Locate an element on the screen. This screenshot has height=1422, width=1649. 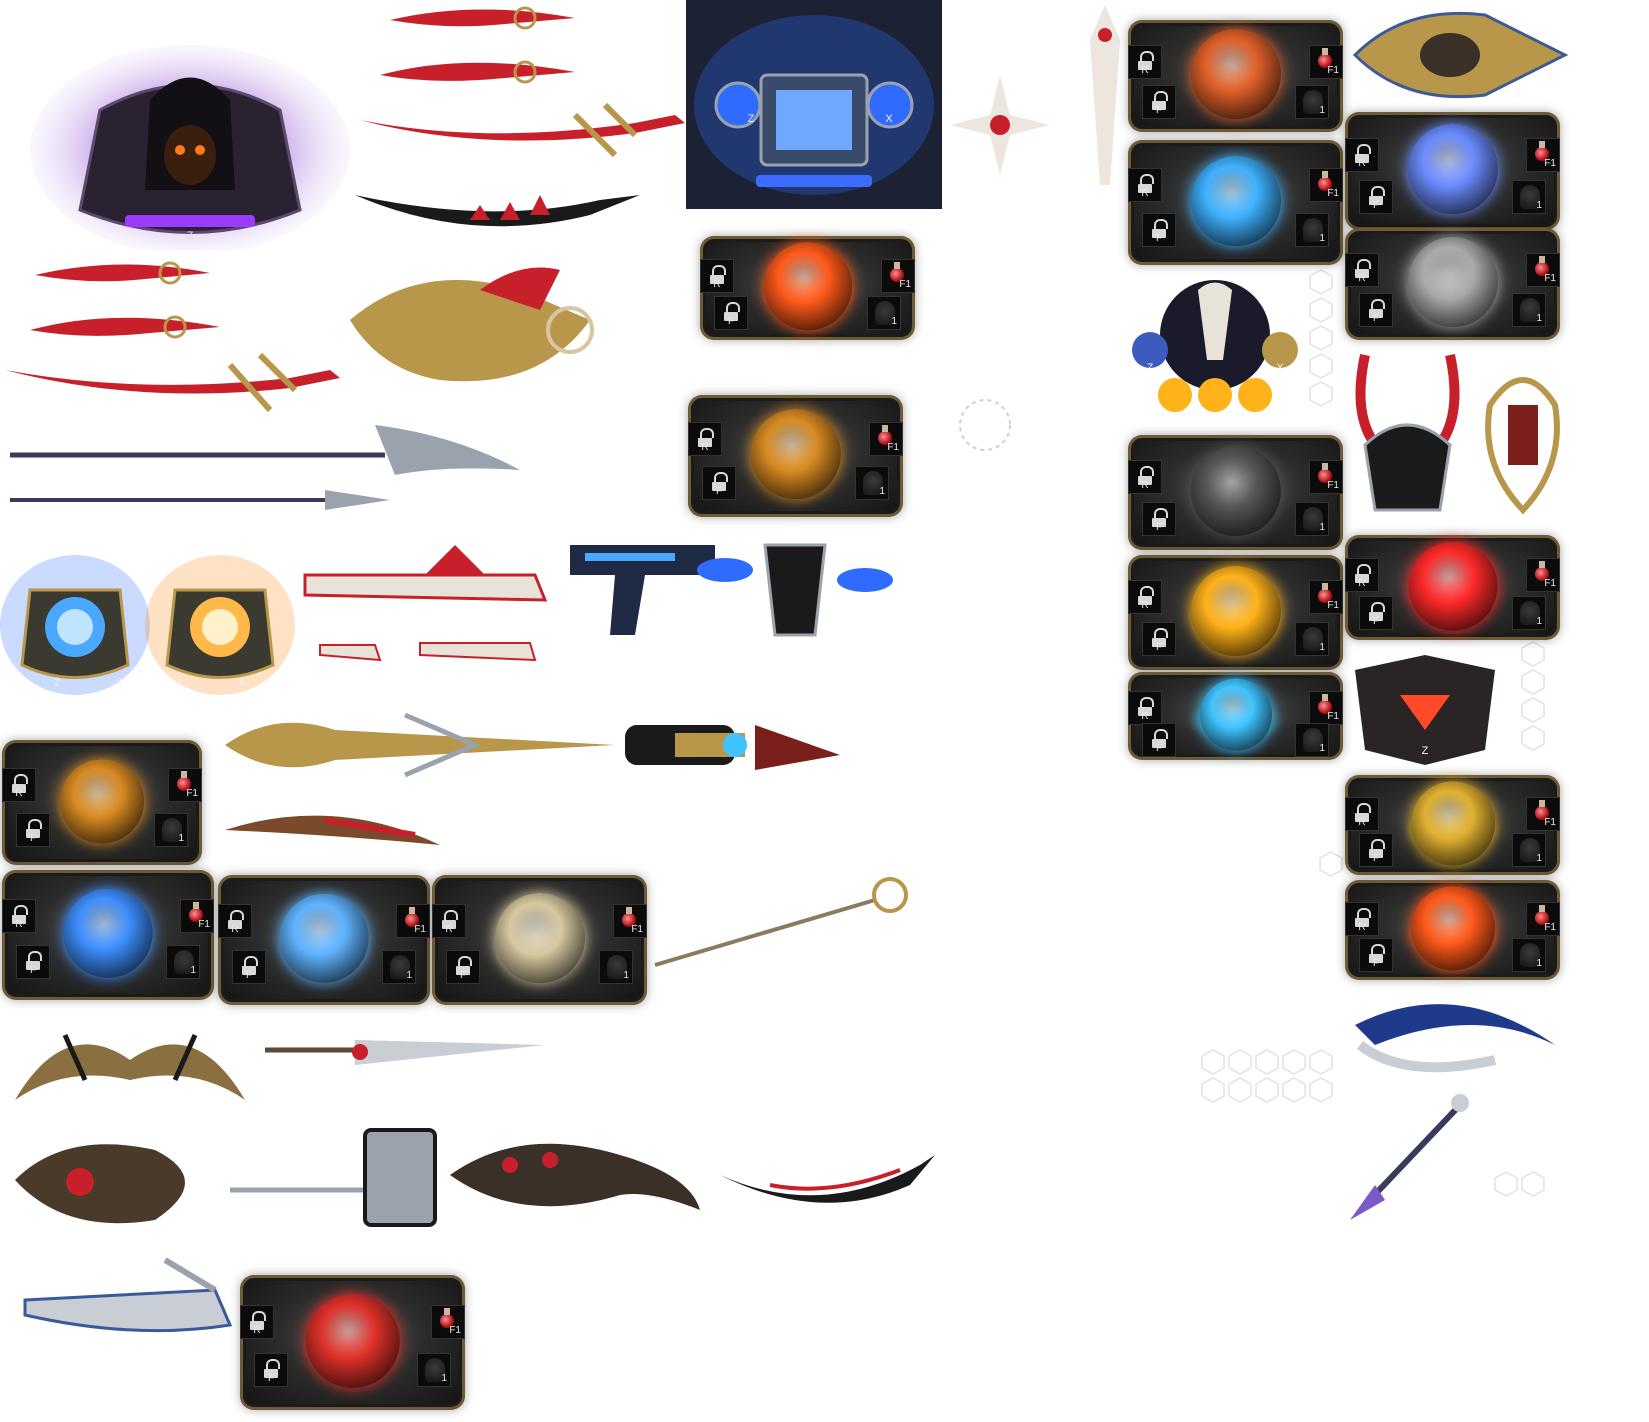
card-icon is located at coordinates (1452, 169).